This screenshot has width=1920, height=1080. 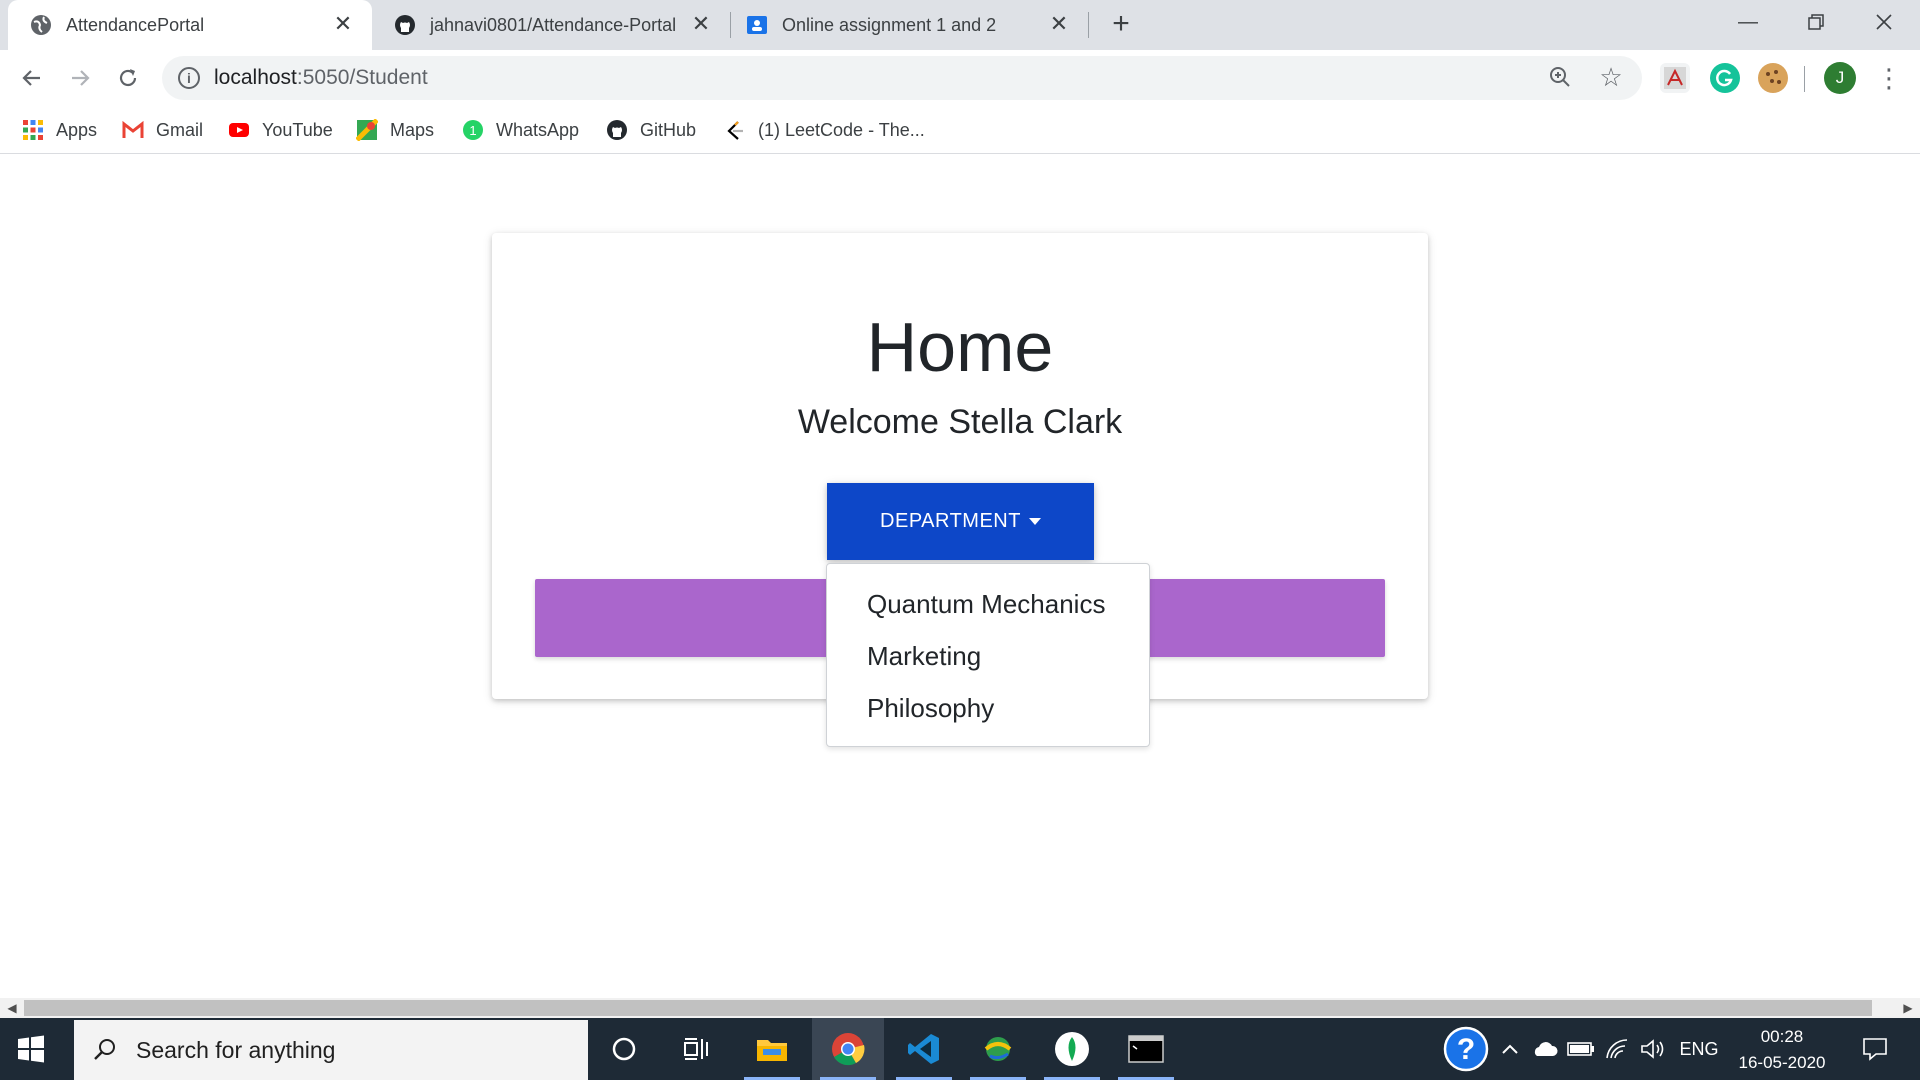 I want to click on bookmark-label: YouTube, so click(x=297, y=129).